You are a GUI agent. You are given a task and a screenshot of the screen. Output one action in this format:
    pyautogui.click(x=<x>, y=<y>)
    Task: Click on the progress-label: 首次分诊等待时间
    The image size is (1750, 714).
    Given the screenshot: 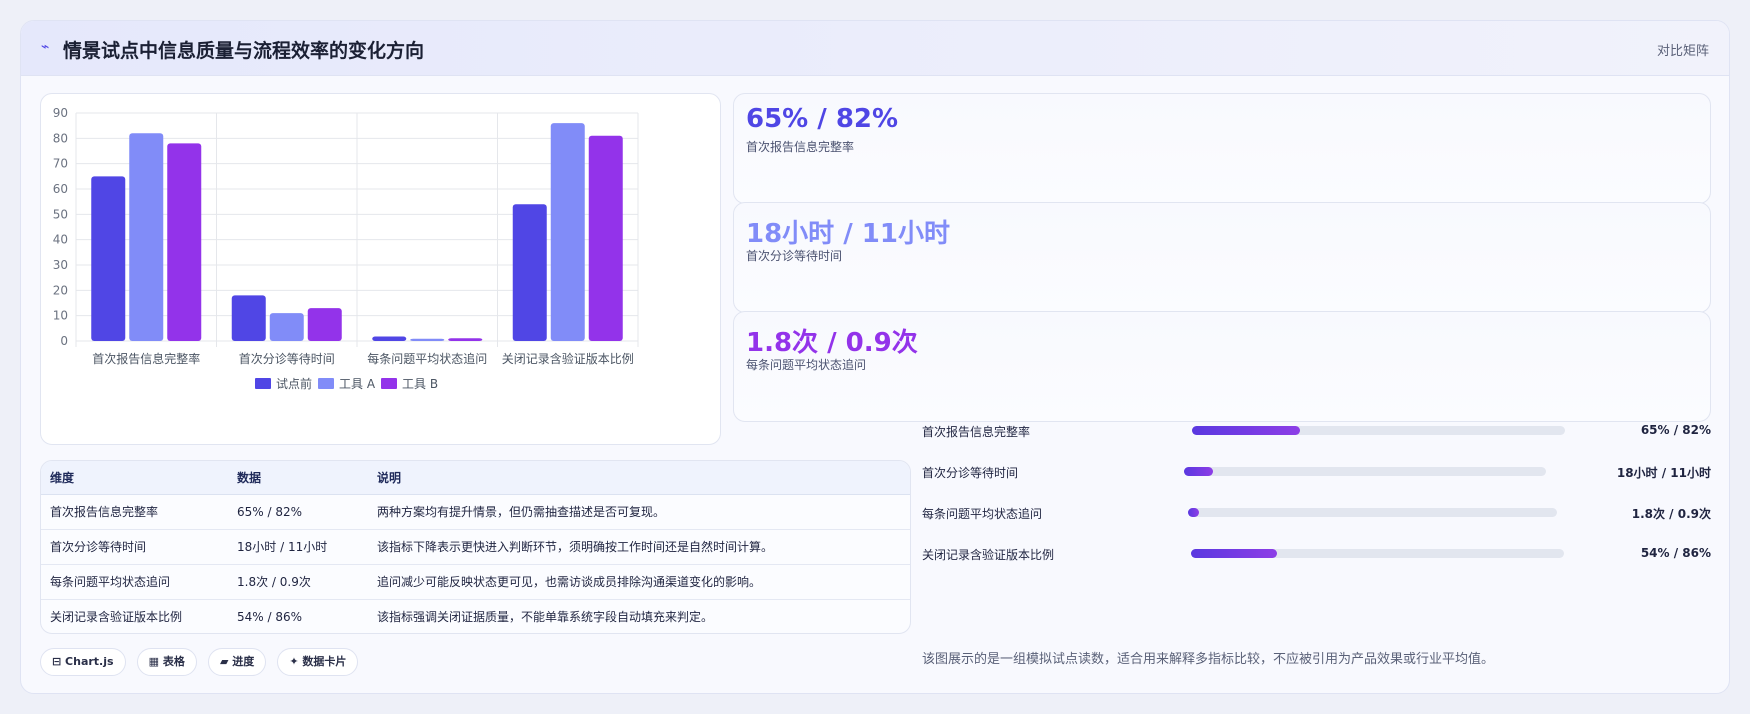 What is the action you would take?
    pyautogui.click(x=970, y=473)
    